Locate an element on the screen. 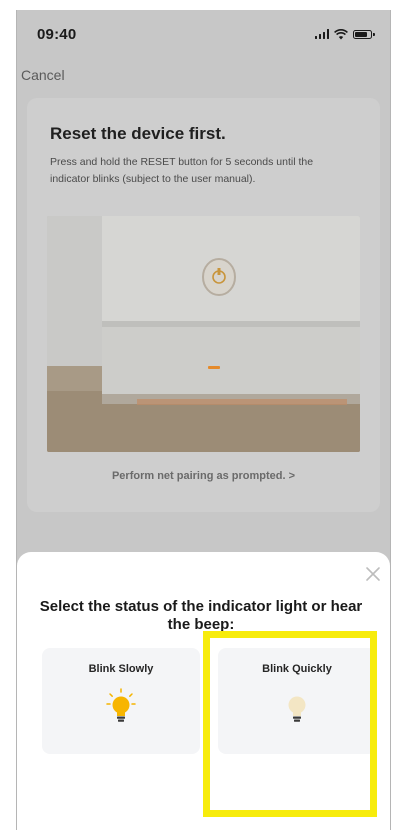 The height and width of the screenshot is (830, 406). reset-title: Reset the device first. is located at coordinates (138, 133).